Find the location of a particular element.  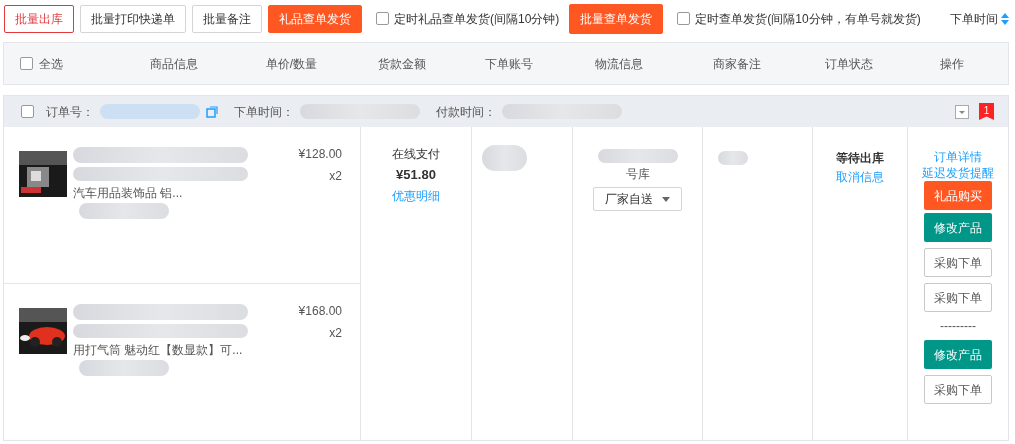

toolbar-button: 批量打印快递单 is located at coordinates (133, 18).